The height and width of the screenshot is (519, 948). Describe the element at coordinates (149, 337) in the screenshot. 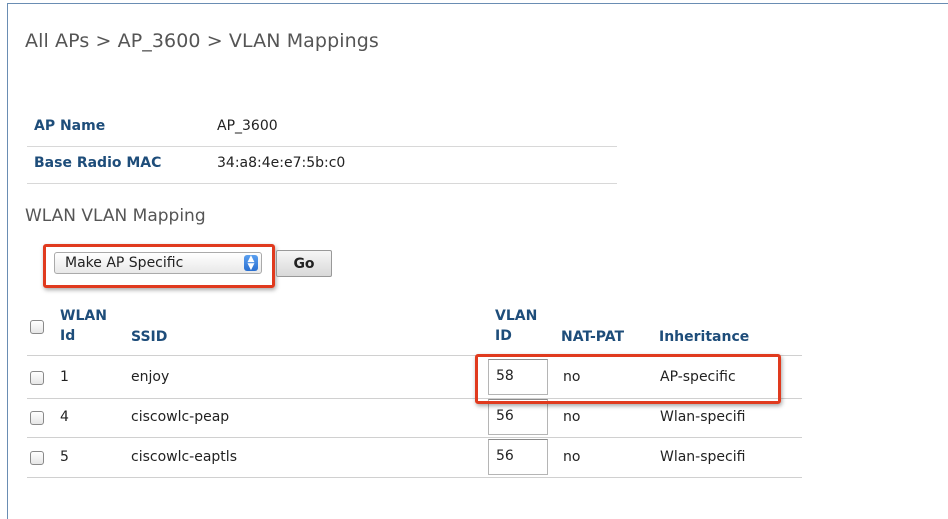

I see `header-ssid: SSID` at that location.